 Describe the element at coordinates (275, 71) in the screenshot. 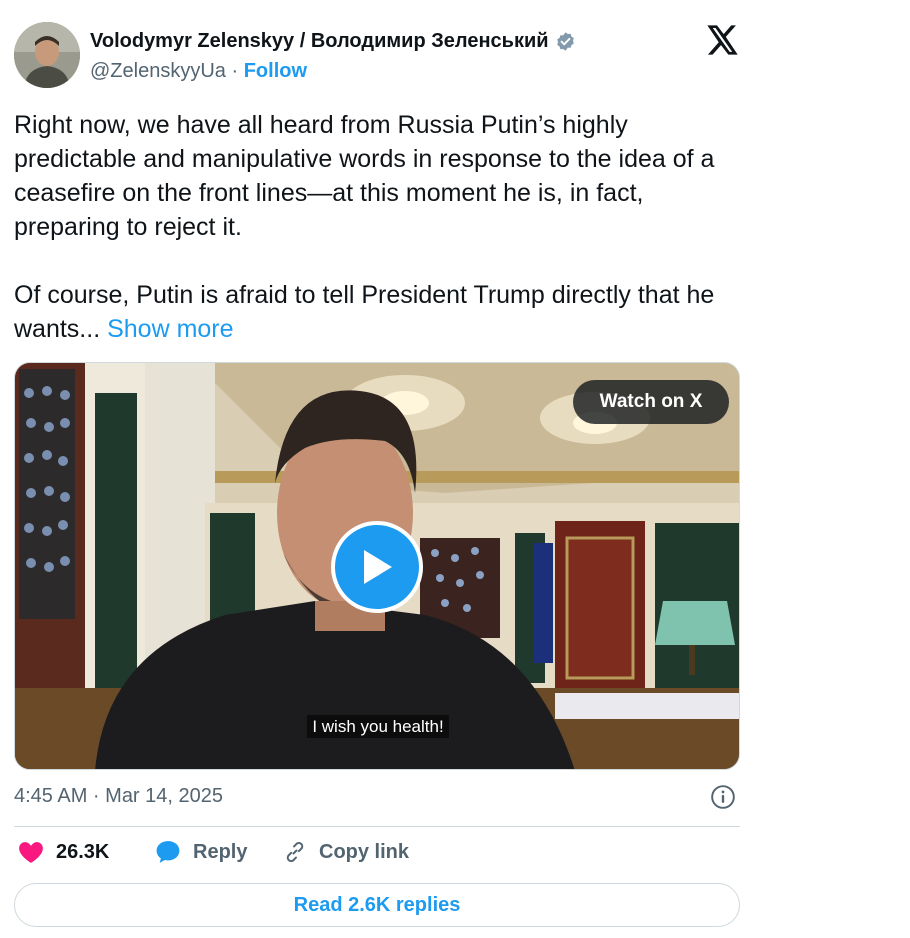

I see `follow-button: Follow` at that location.